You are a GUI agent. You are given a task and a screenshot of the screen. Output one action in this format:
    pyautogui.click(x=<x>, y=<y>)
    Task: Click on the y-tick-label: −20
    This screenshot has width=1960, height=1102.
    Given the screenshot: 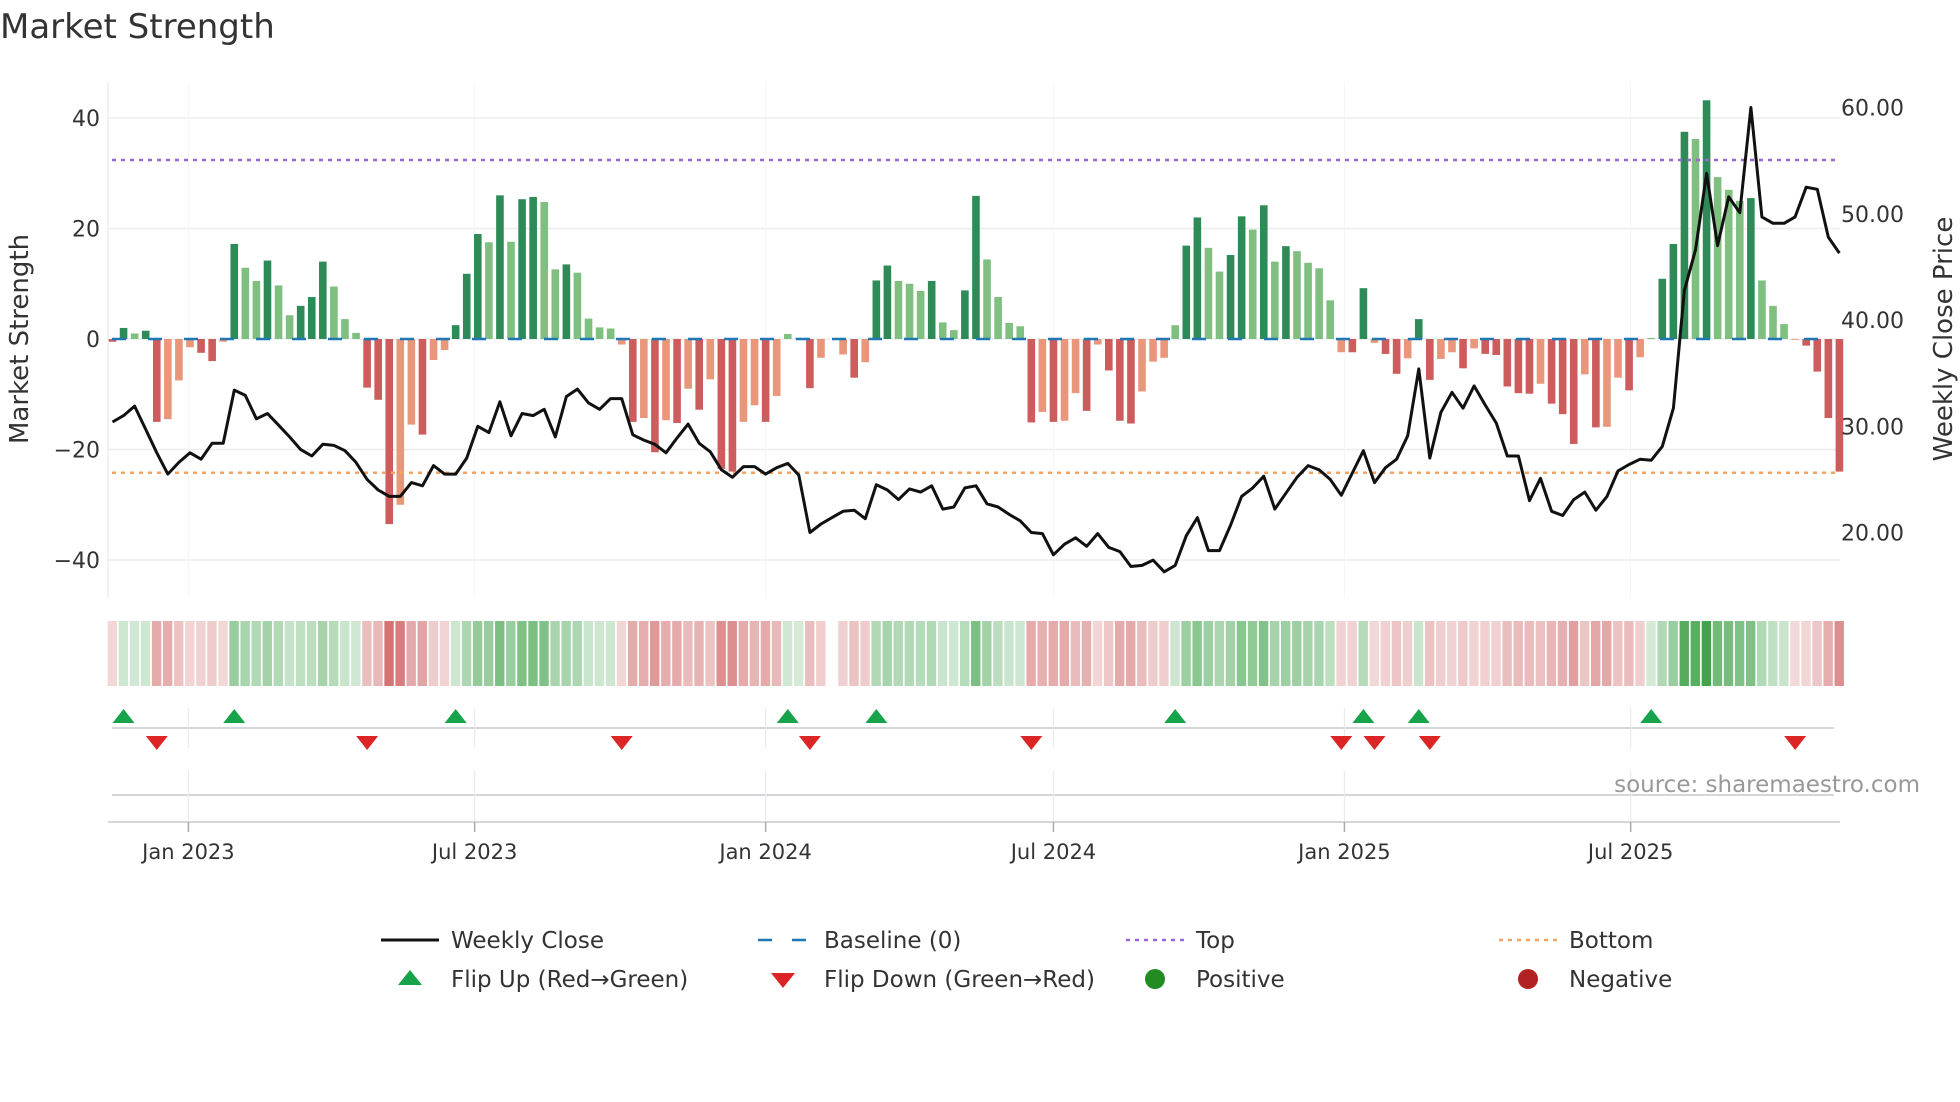 What is the action you would take?
    pyautogui.click(x=77, y=451)
    